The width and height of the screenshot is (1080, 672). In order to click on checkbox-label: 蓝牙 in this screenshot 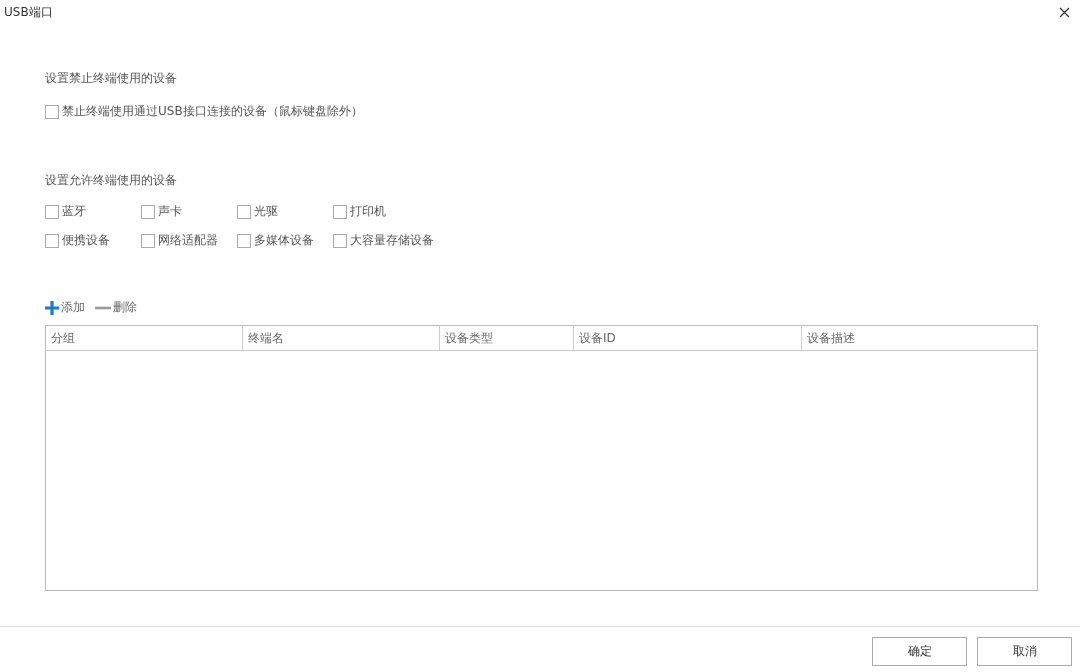, I will do `click(74, 211)`.